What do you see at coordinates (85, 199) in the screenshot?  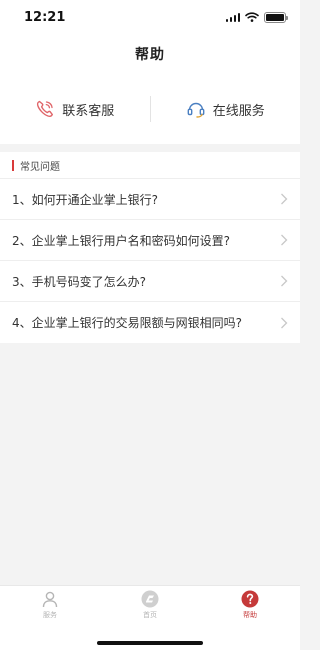 I see `faq-question: 1、如何开通企业掌上银行?` at bounding box center [85, 199].